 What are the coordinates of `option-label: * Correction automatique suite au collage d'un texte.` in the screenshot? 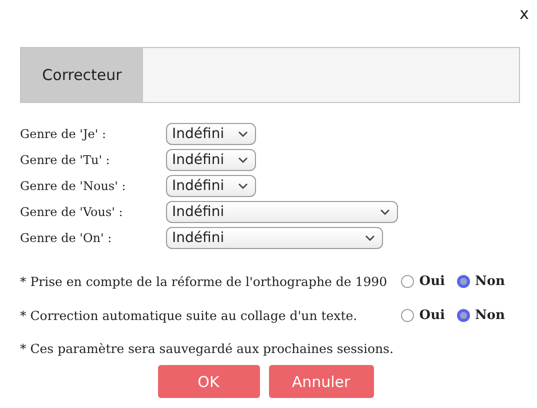 It's located at (211, 315).